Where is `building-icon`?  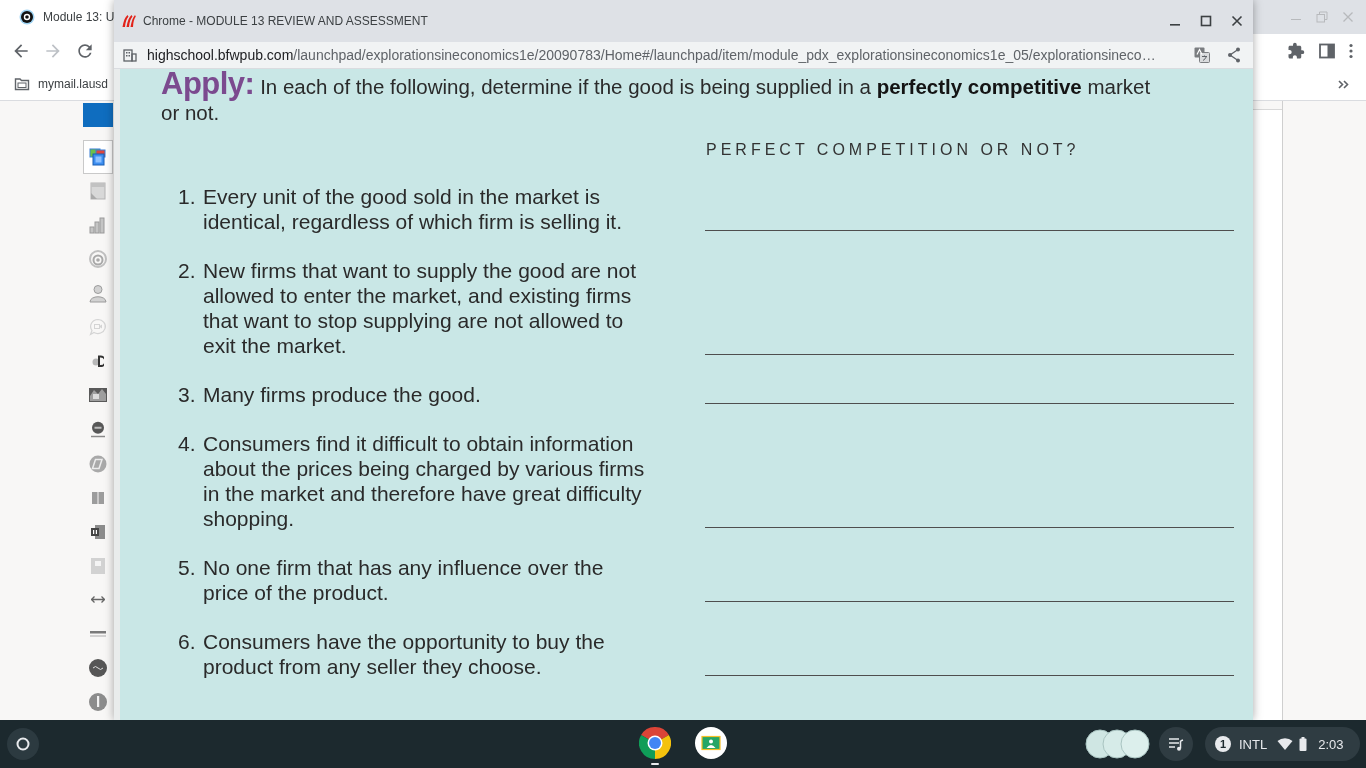 building-icon is located at coordinates (130, 55).